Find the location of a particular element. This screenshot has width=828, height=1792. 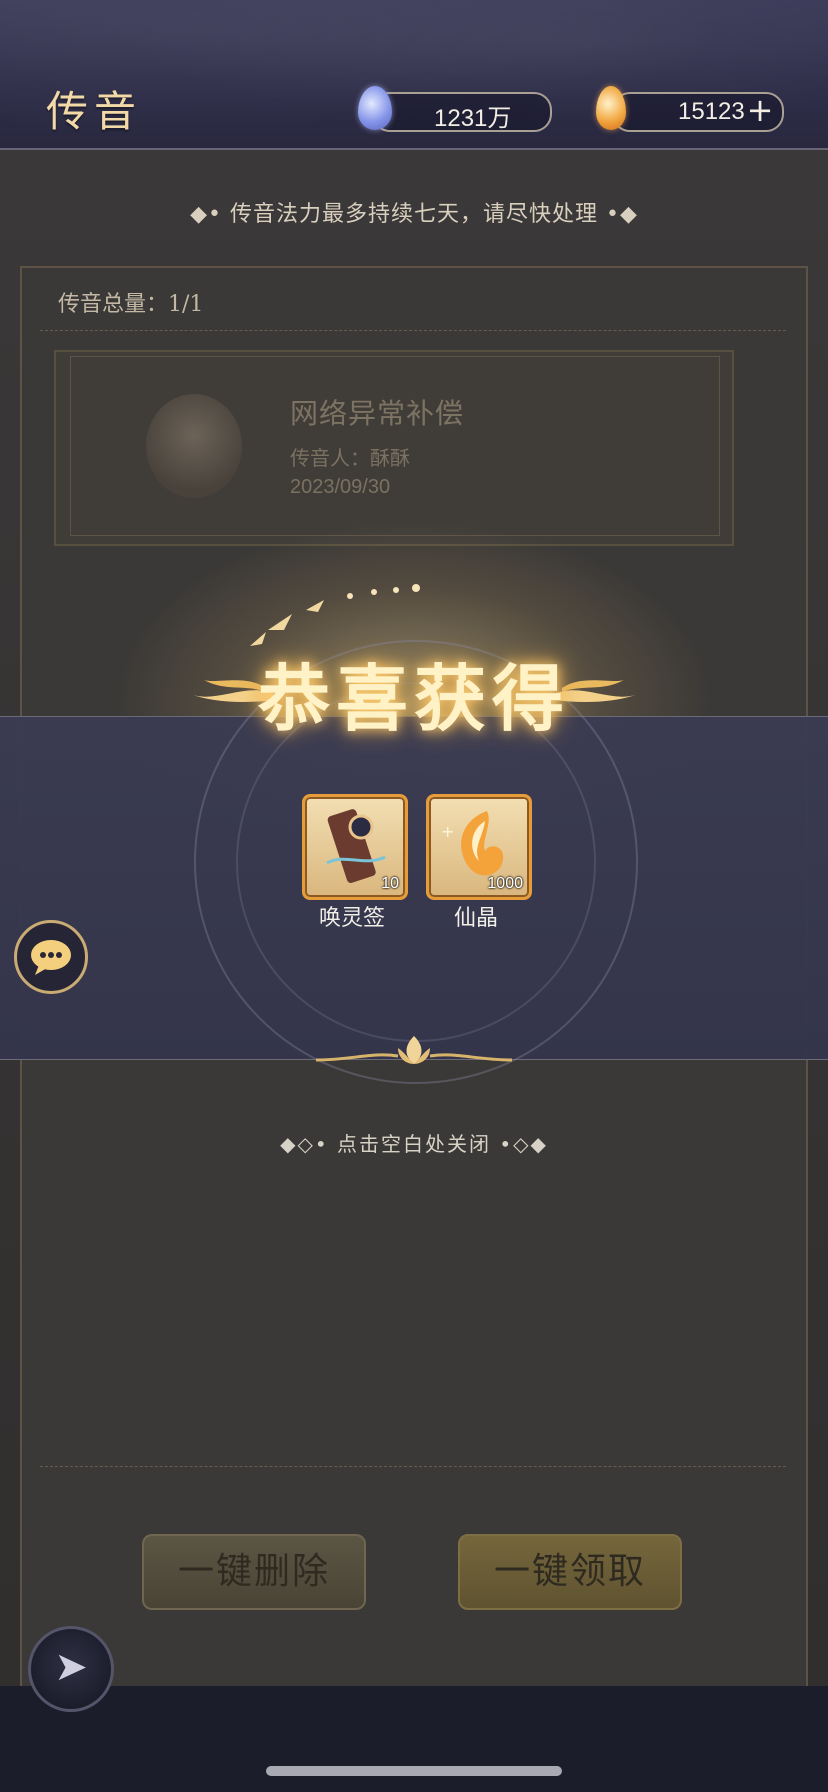

back-arrow-icon: ➤ is located at coordinates (71, 1667).